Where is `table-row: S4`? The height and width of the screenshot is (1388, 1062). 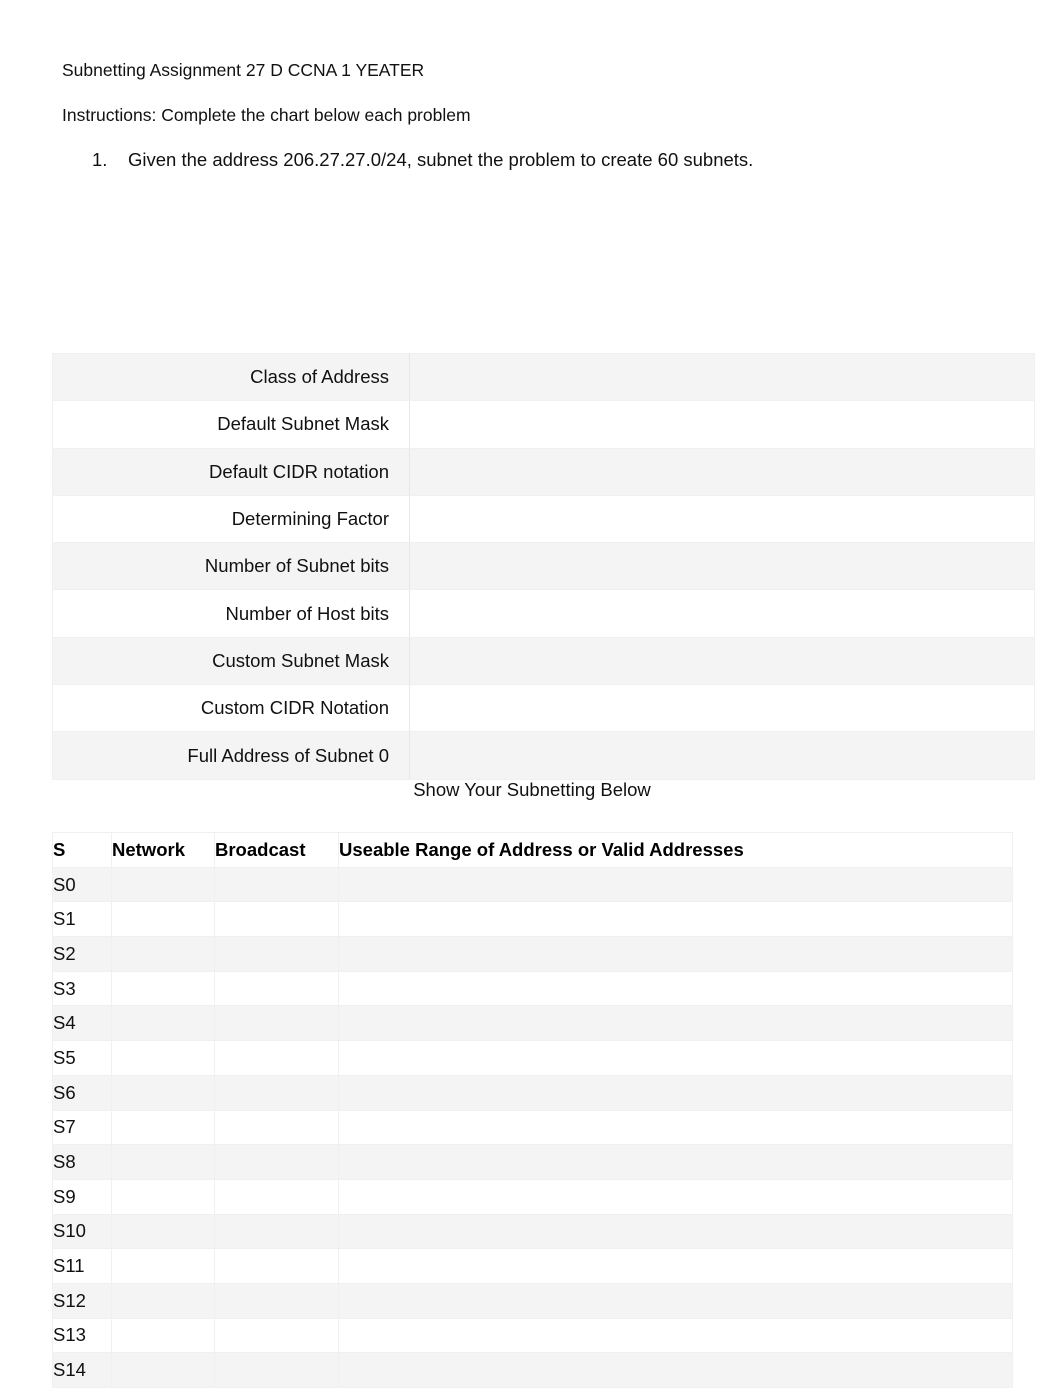
table-row: S4 is located at coordinates (532, 1023).